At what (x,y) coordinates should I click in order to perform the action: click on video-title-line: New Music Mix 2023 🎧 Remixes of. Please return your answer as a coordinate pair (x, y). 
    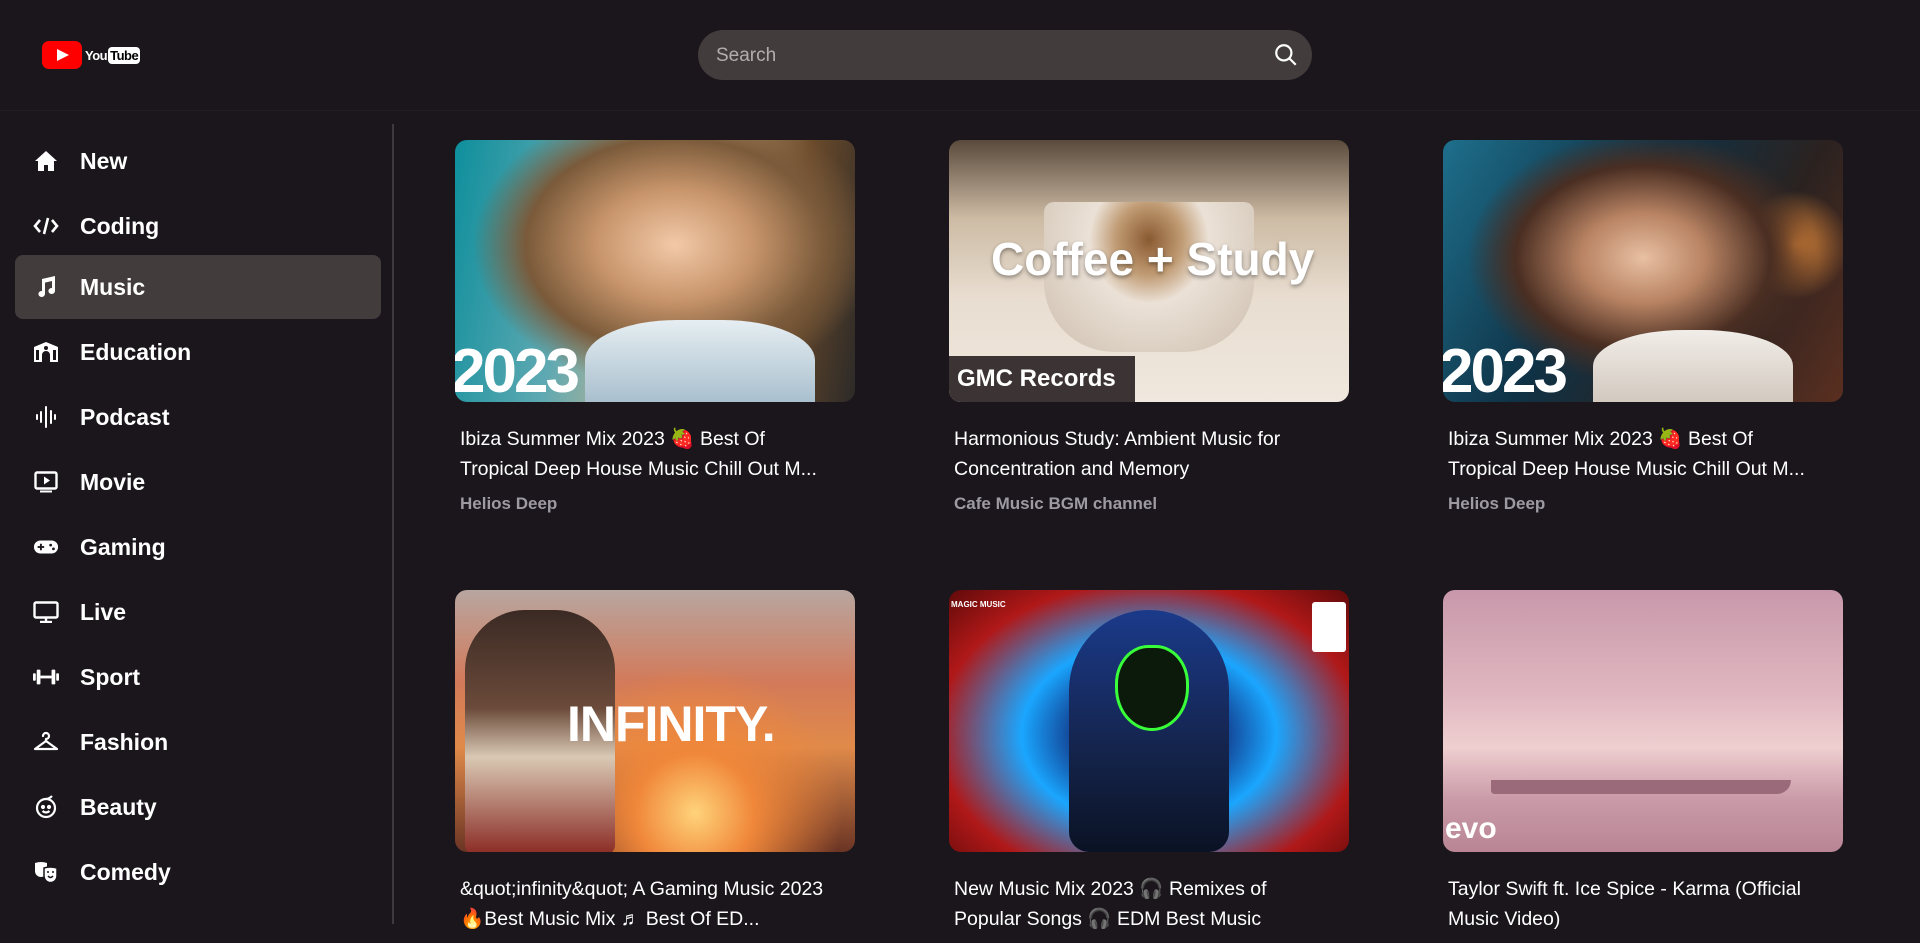
    Looking at the image, I should click on (1110, 889).